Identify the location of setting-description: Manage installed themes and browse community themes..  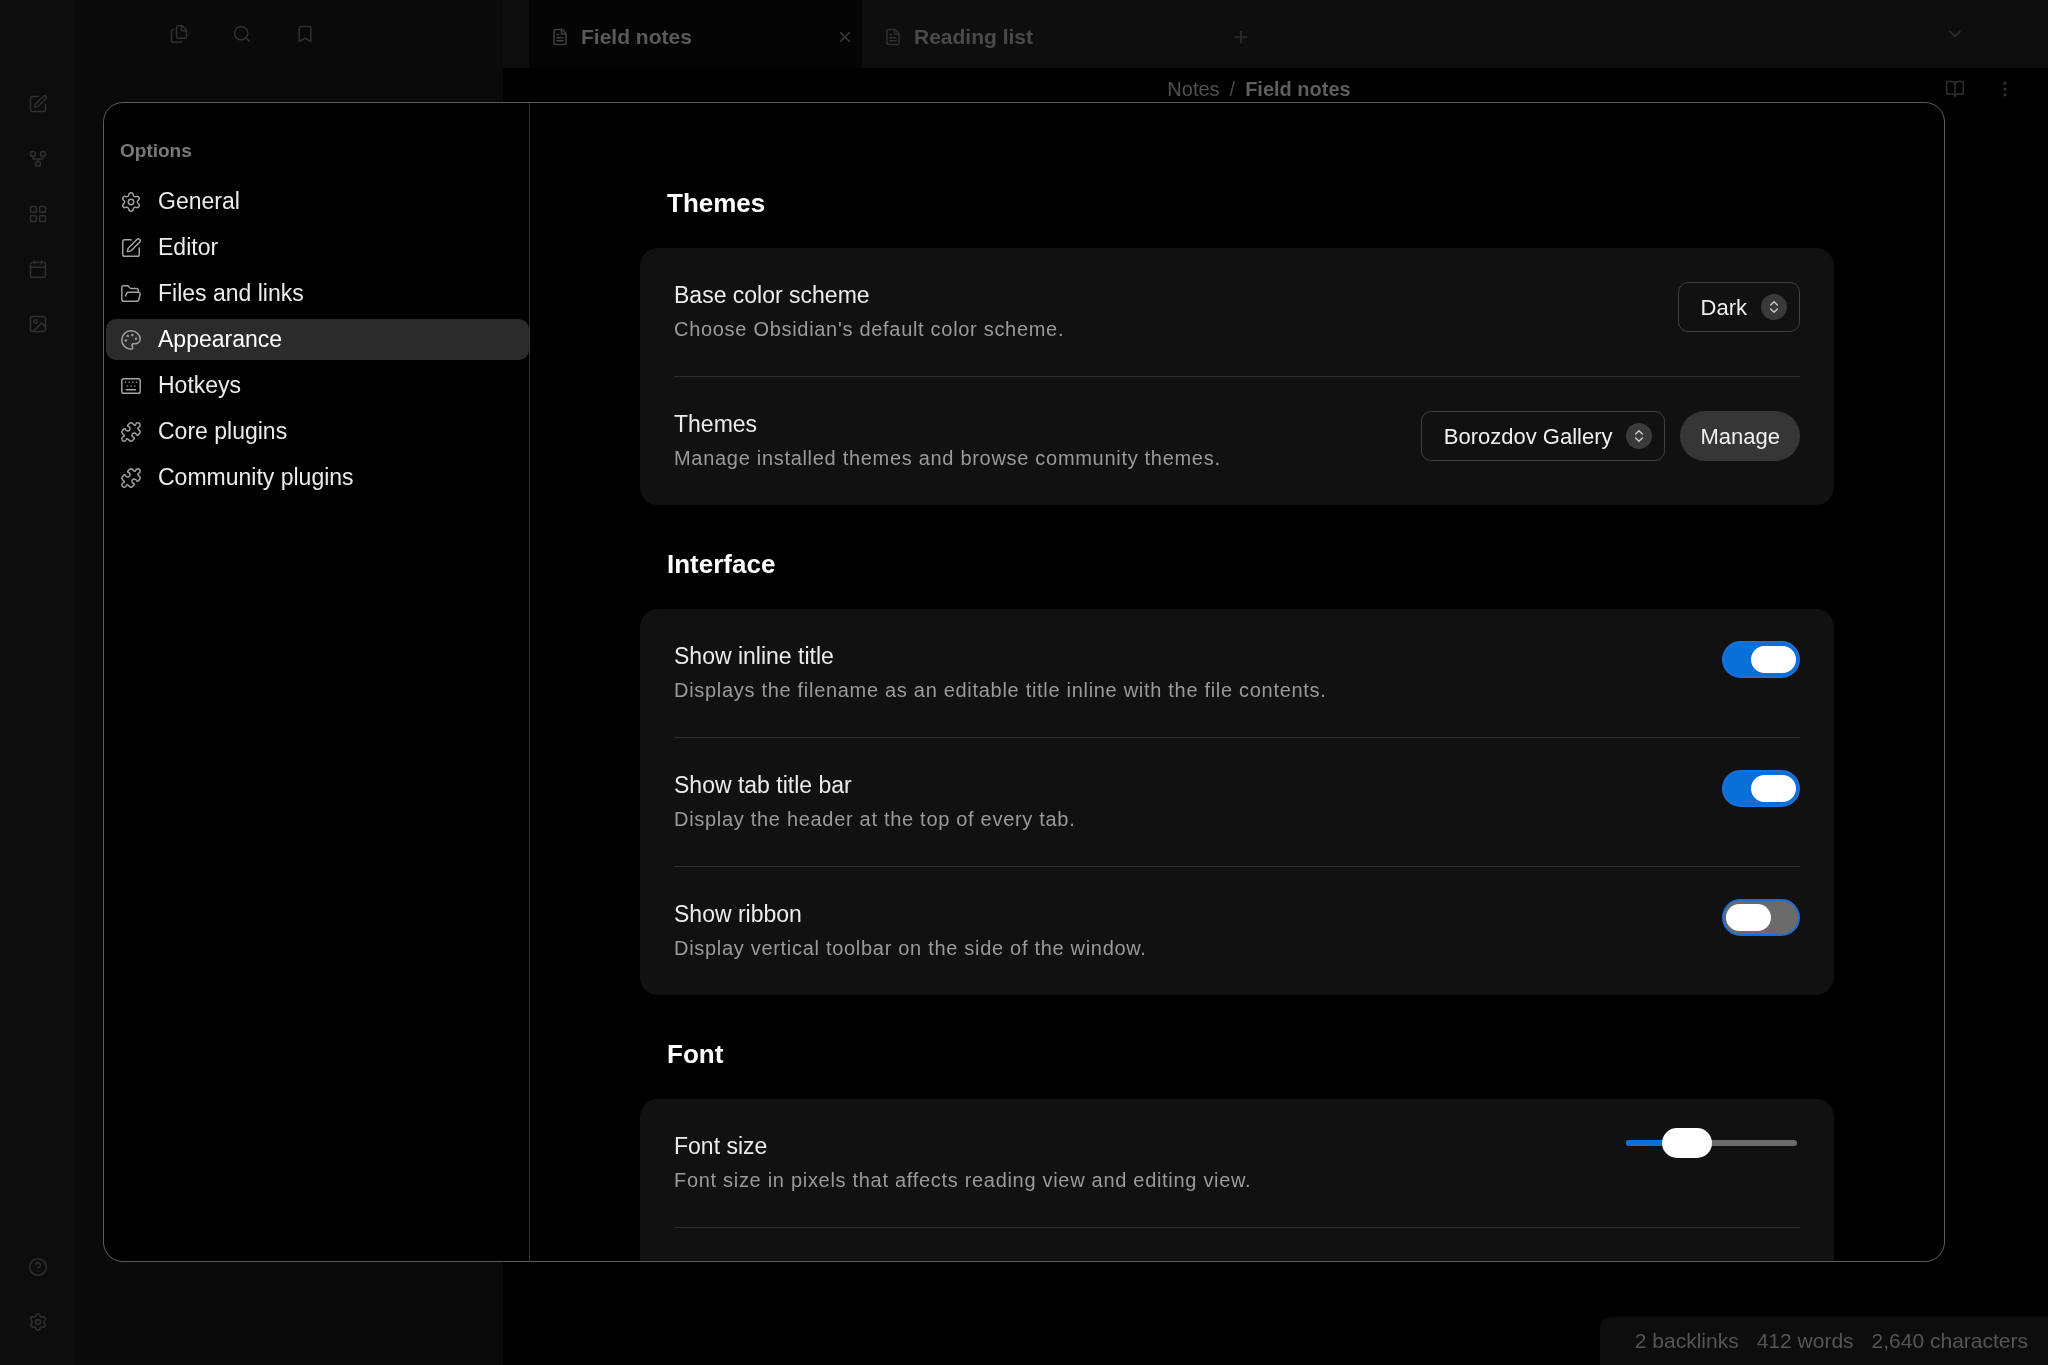
(947, 458).